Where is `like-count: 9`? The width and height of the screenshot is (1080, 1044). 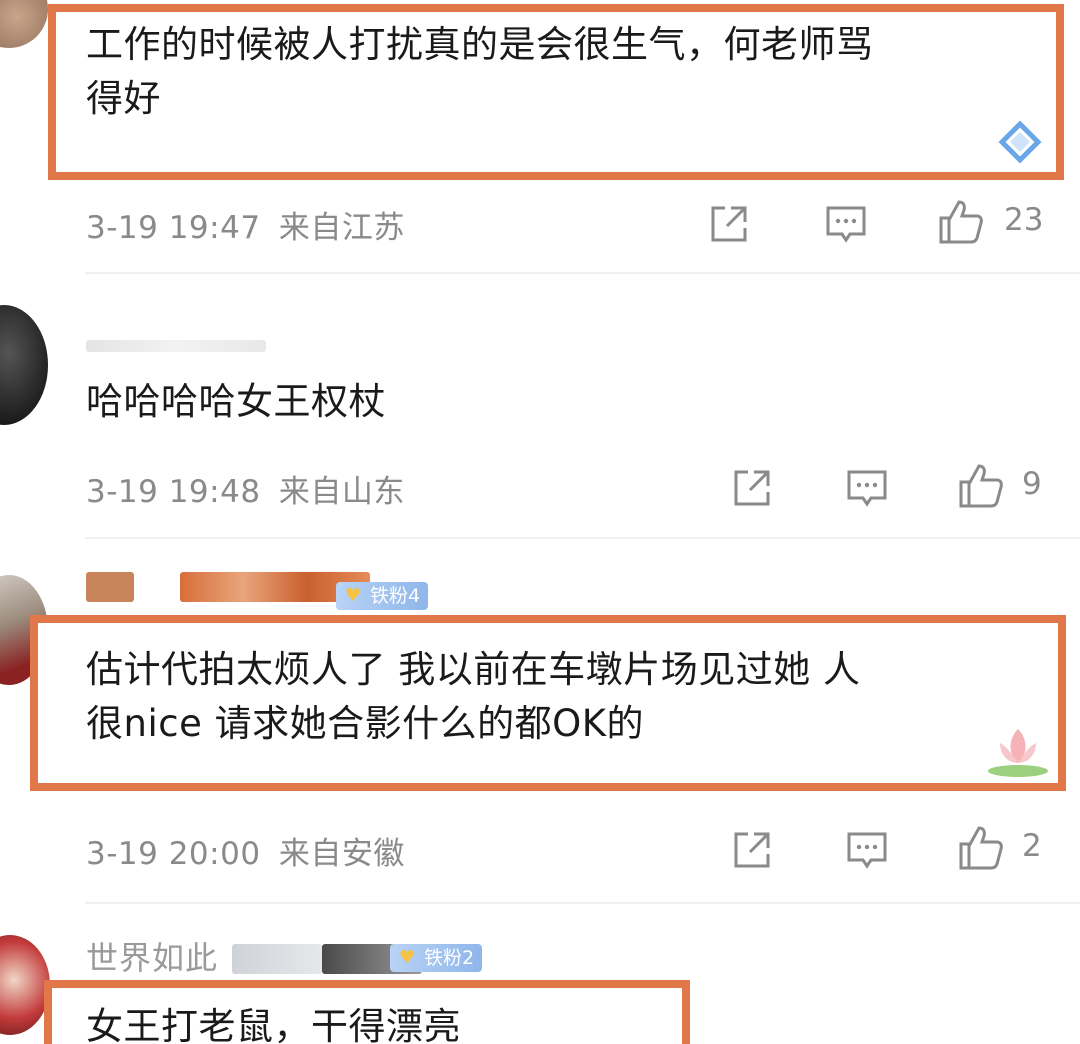
like-count: 9 is located at coordinates (1032, 484).